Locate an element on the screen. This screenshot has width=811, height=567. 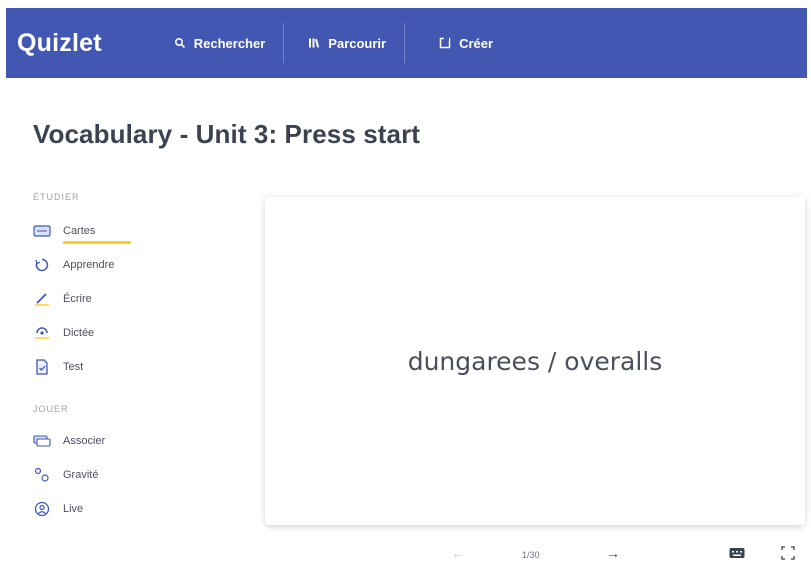
nav-search-label: Rechercher is located at coordinates (229, 43).